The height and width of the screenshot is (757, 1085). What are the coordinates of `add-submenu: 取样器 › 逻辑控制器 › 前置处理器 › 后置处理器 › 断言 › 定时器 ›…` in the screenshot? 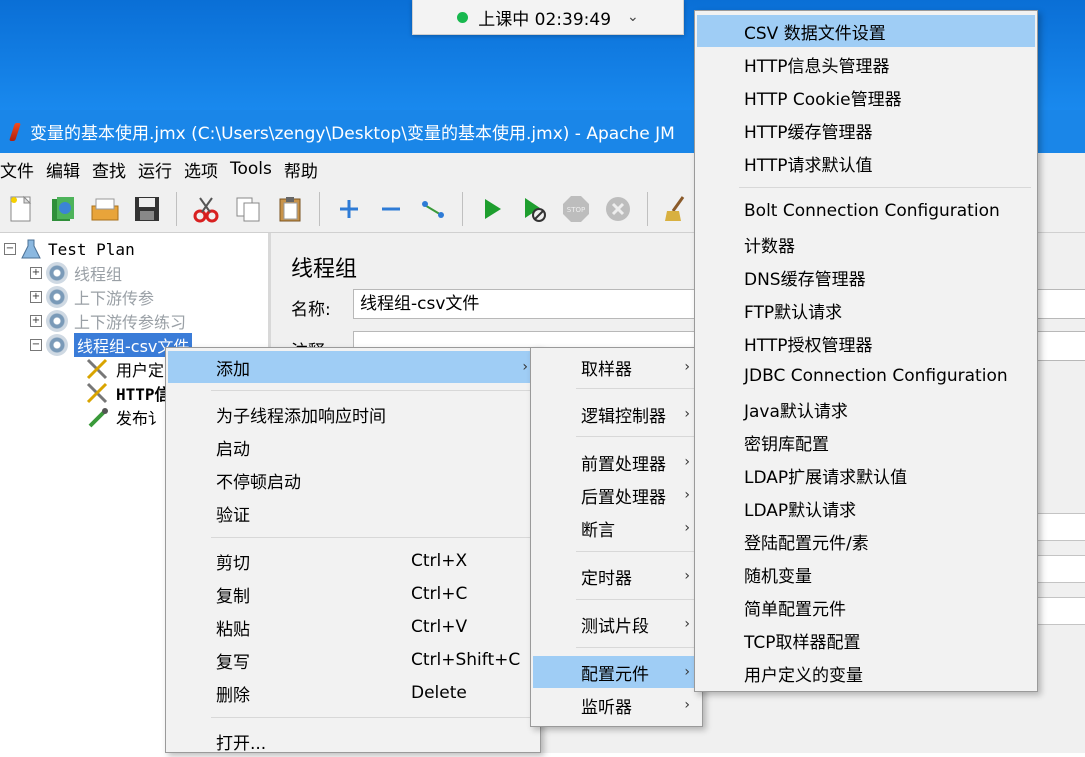 It's located at (616, 537).